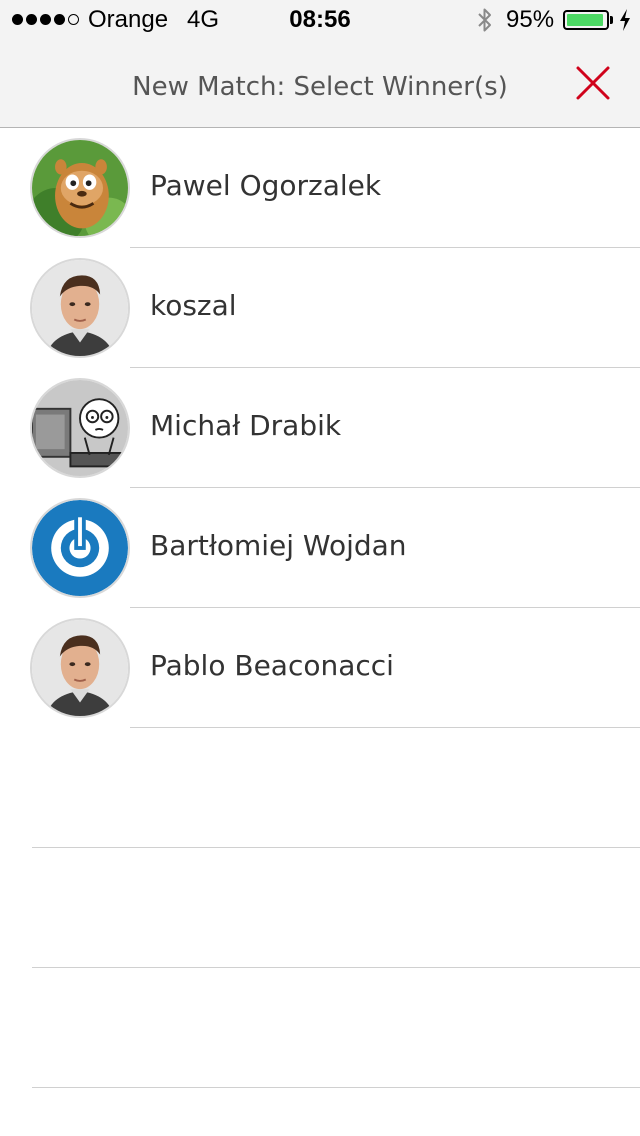 The height and width of the screenshot is (1136, 640). What do you see at coordinates (320, 20) in the screenshot?
I see `status-bar: Orange 4G 08:56 95%` at bounding box center [320, 20].